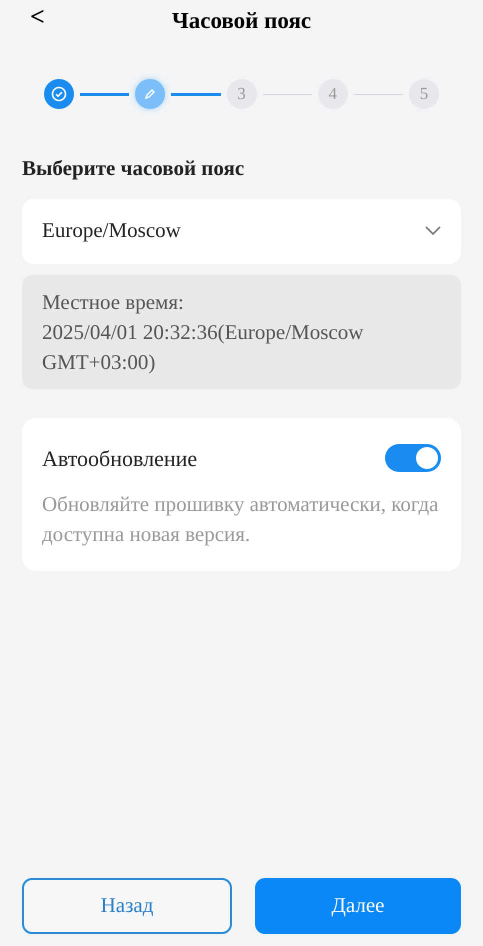 The image size is (483, 946). I want to click on chevron-down-icon, so click(433, 231).